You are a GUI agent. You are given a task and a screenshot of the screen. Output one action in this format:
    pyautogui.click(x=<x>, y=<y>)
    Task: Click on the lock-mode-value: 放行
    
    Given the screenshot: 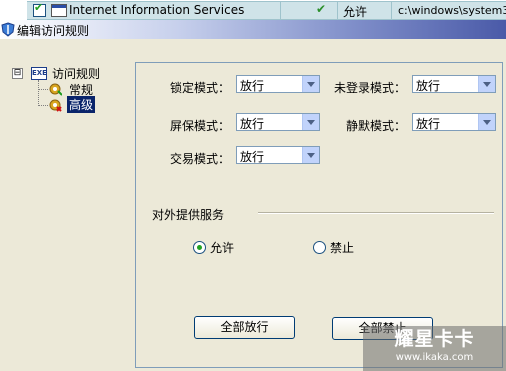 What is the action you would take?
    pyautogui.click(x=252, y=86)
    